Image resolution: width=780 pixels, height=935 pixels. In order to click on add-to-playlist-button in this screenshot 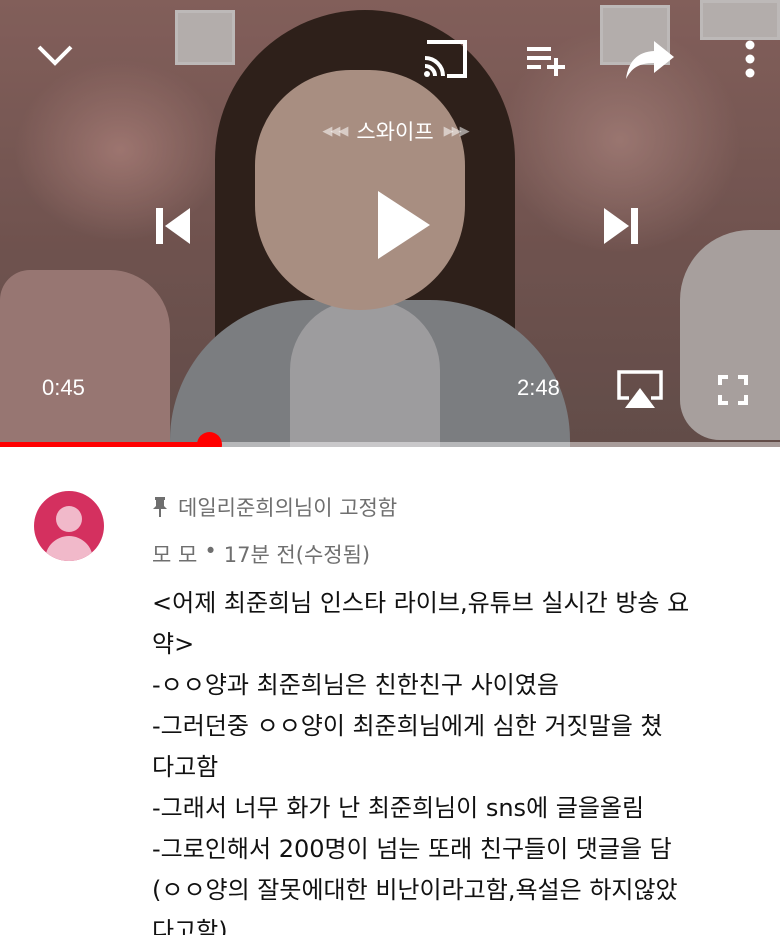, I will do `click(545, 59)`.